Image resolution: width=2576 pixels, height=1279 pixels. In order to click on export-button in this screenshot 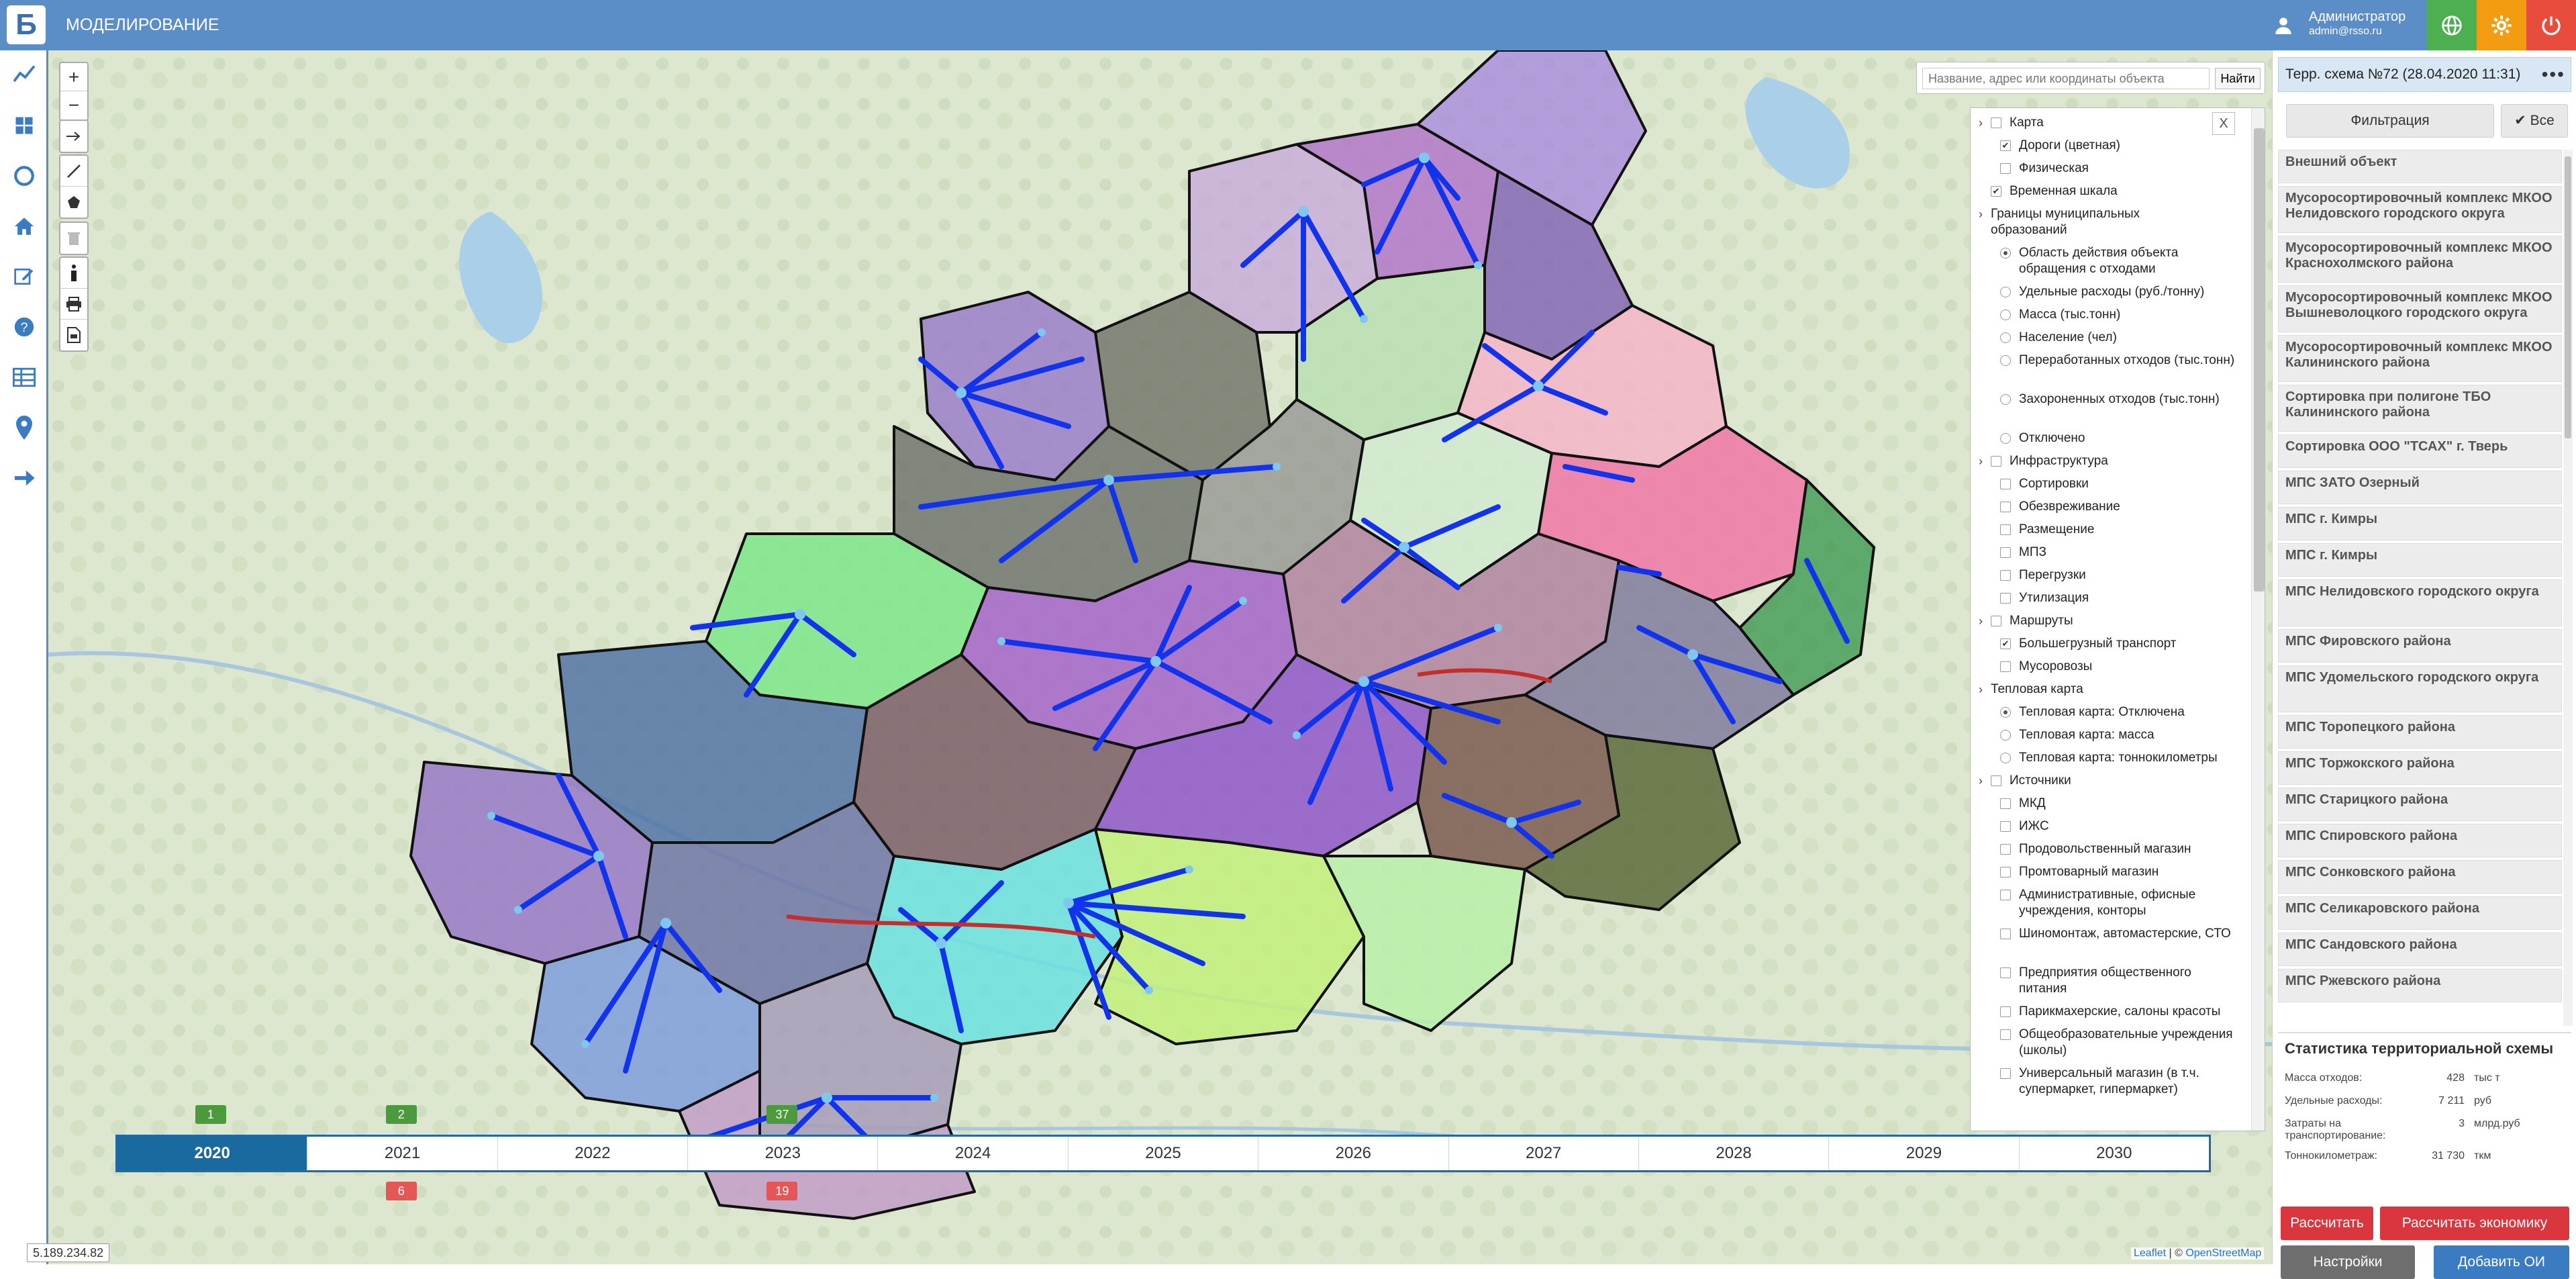, I will do `click(73, 335)`.